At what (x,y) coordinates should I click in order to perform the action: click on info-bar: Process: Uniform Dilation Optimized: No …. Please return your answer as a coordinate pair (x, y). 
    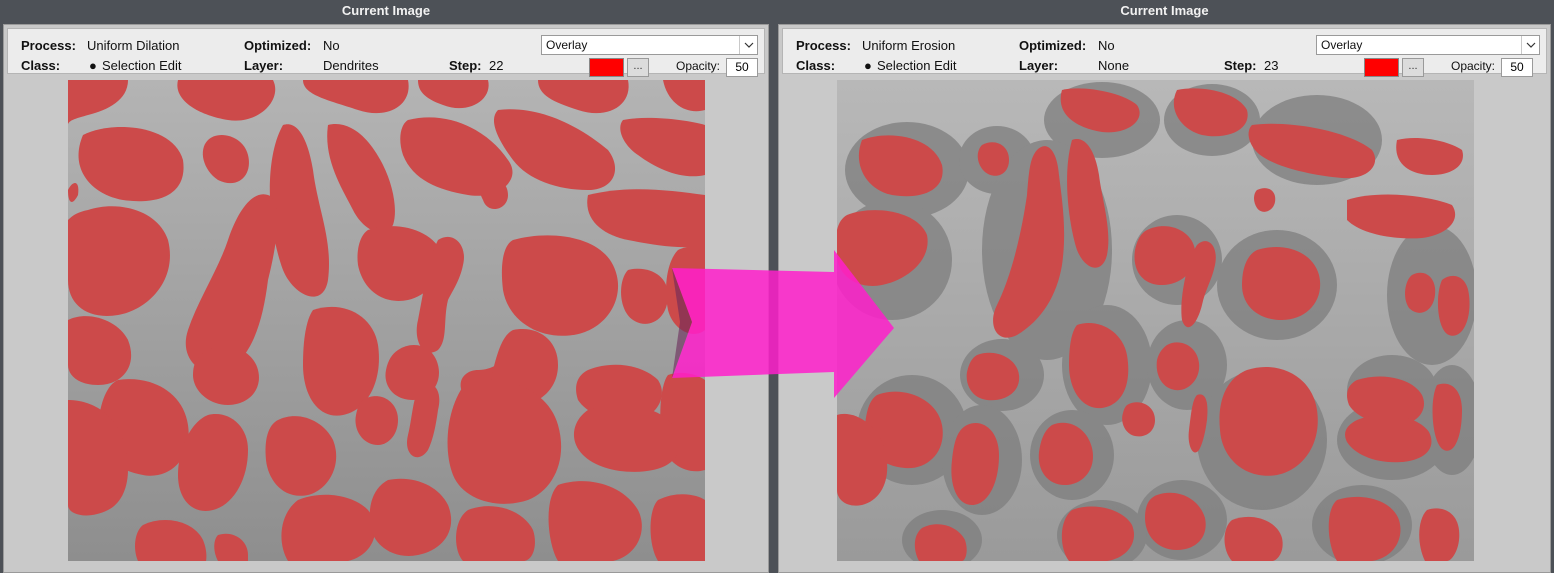
    Looking at the image, I should click on (386, 52).